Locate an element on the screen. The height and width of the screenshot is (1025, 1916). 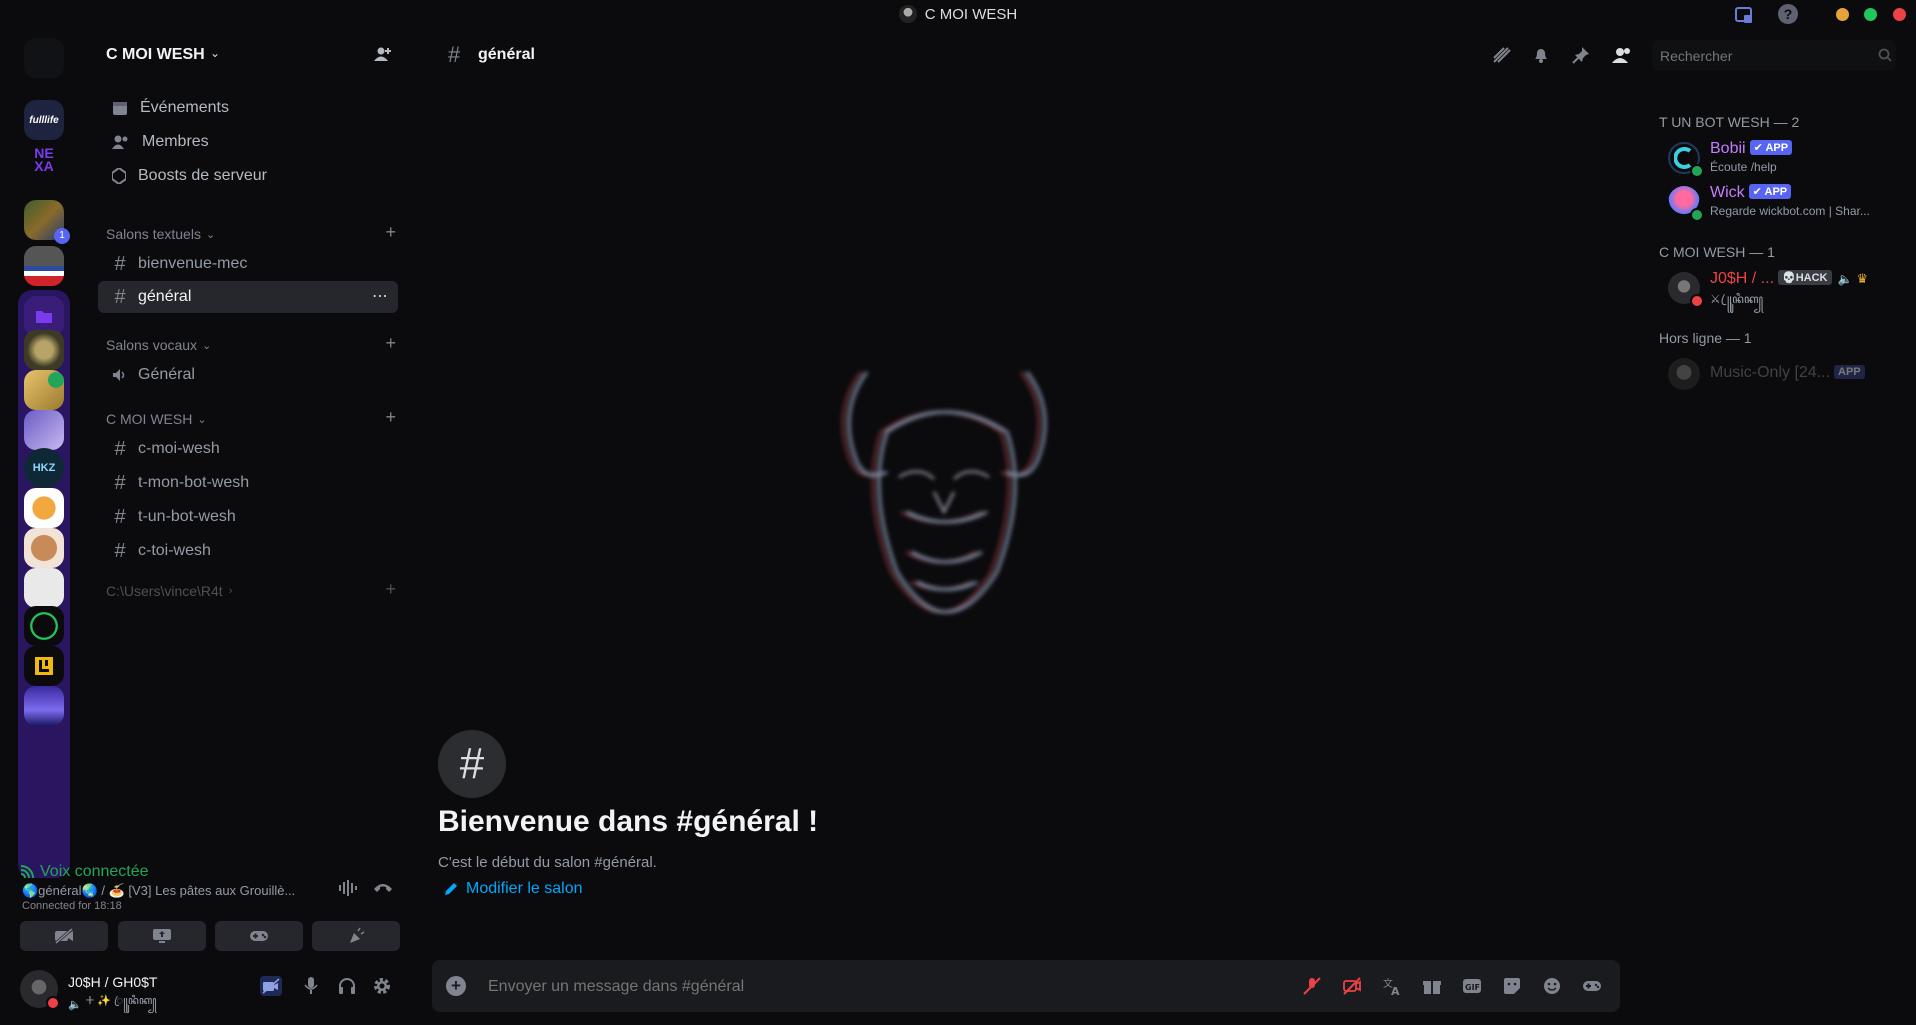
nav-server-boosts: Boosts de serveur is located at coordinates (248, 176).